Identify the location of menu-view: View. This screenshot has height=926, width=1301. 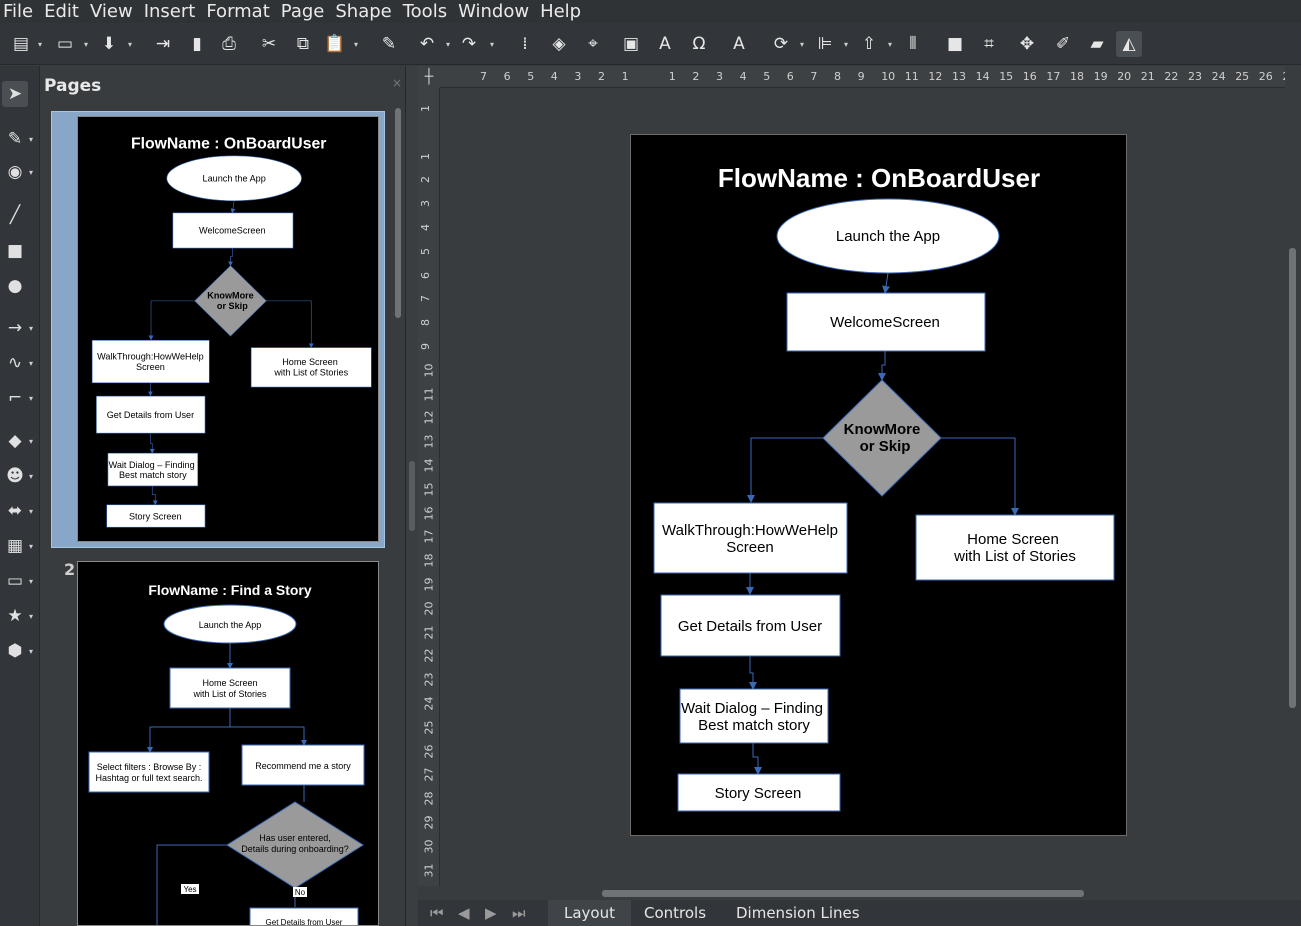
(114, 11).